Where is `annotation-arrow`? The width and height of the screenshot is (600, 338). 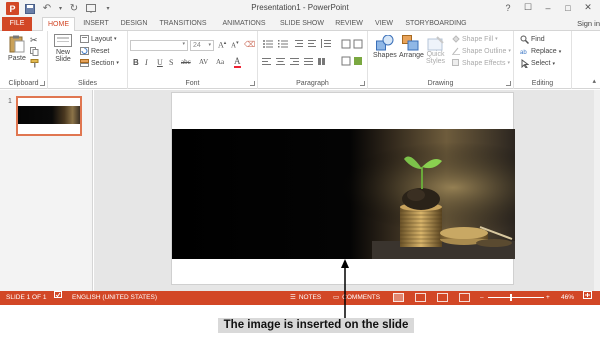 annotation-arrow is located at coordinates (345, 288).